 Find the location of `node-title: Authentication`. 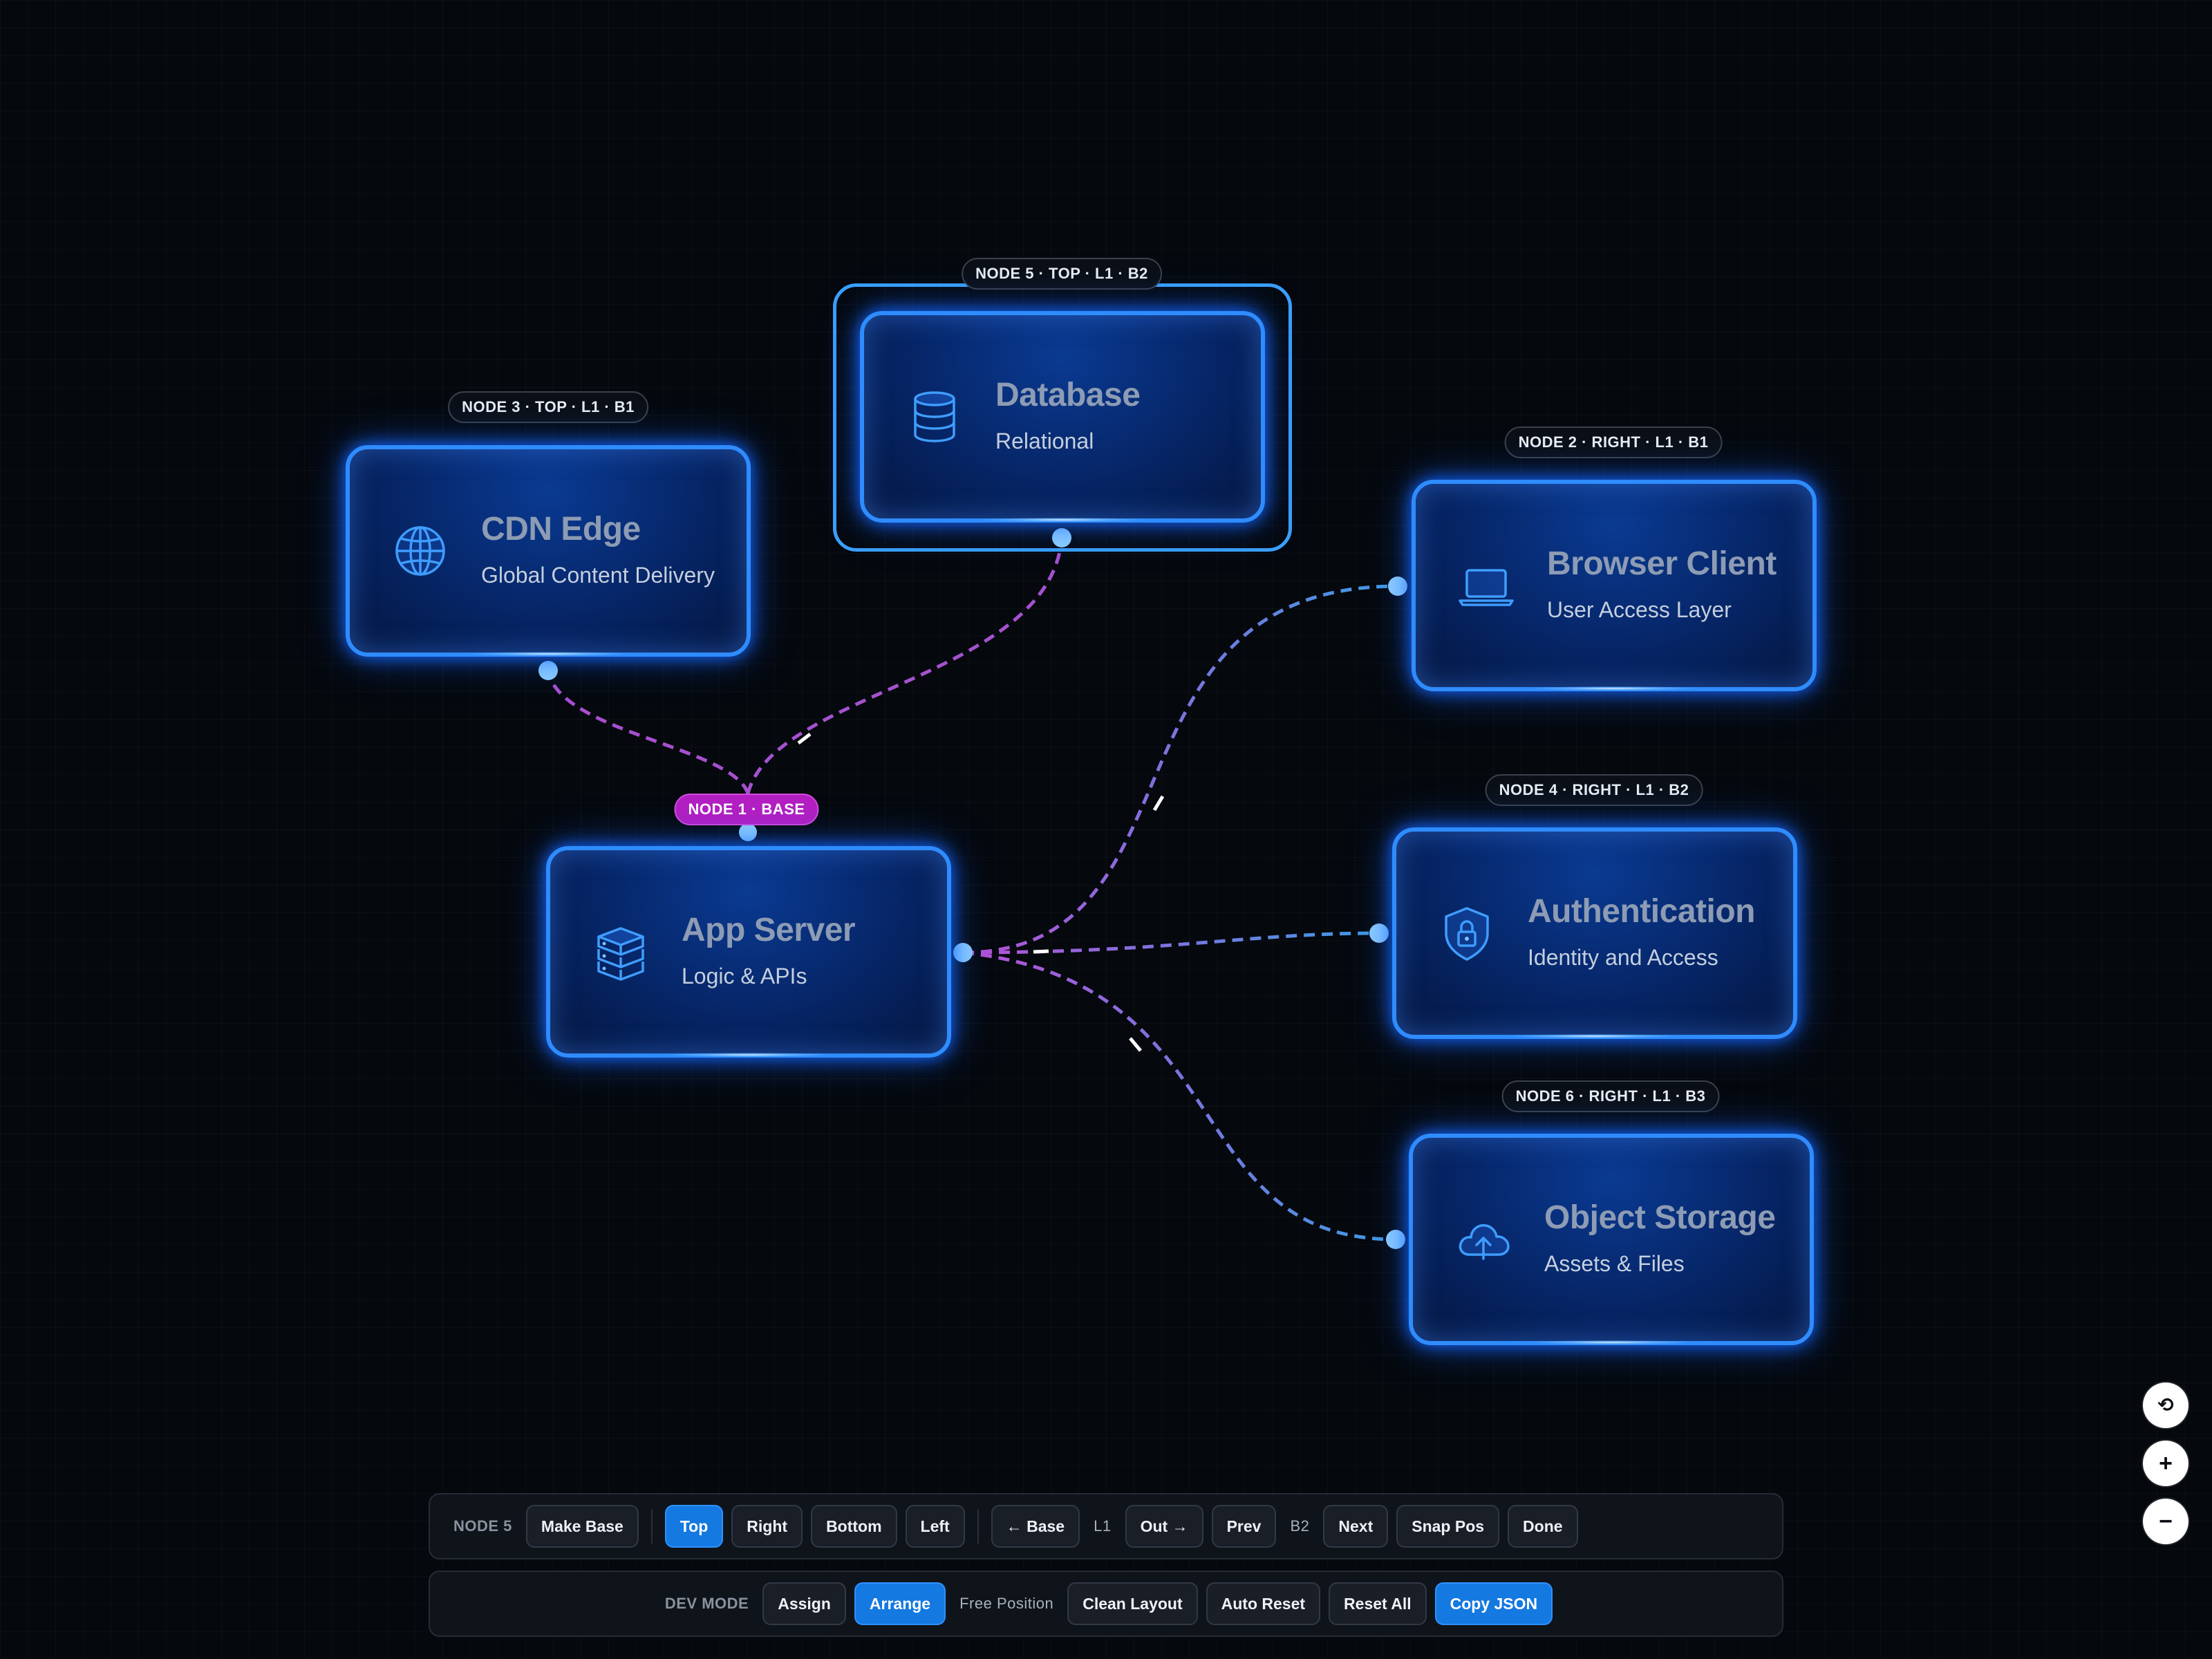

node-title: Authentication is located at coordinates (1642, 911).